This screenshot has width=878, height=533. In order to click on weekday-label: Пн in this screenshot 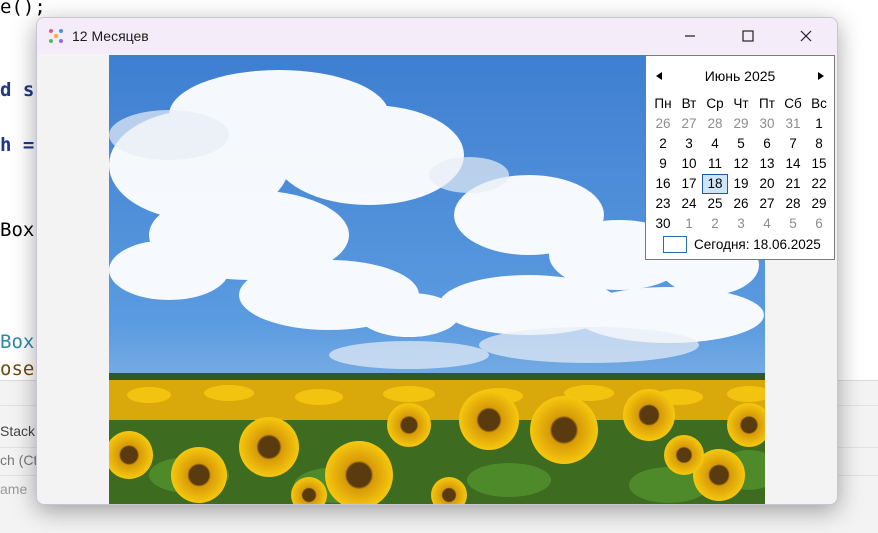, I will do `click(663, 103)`.